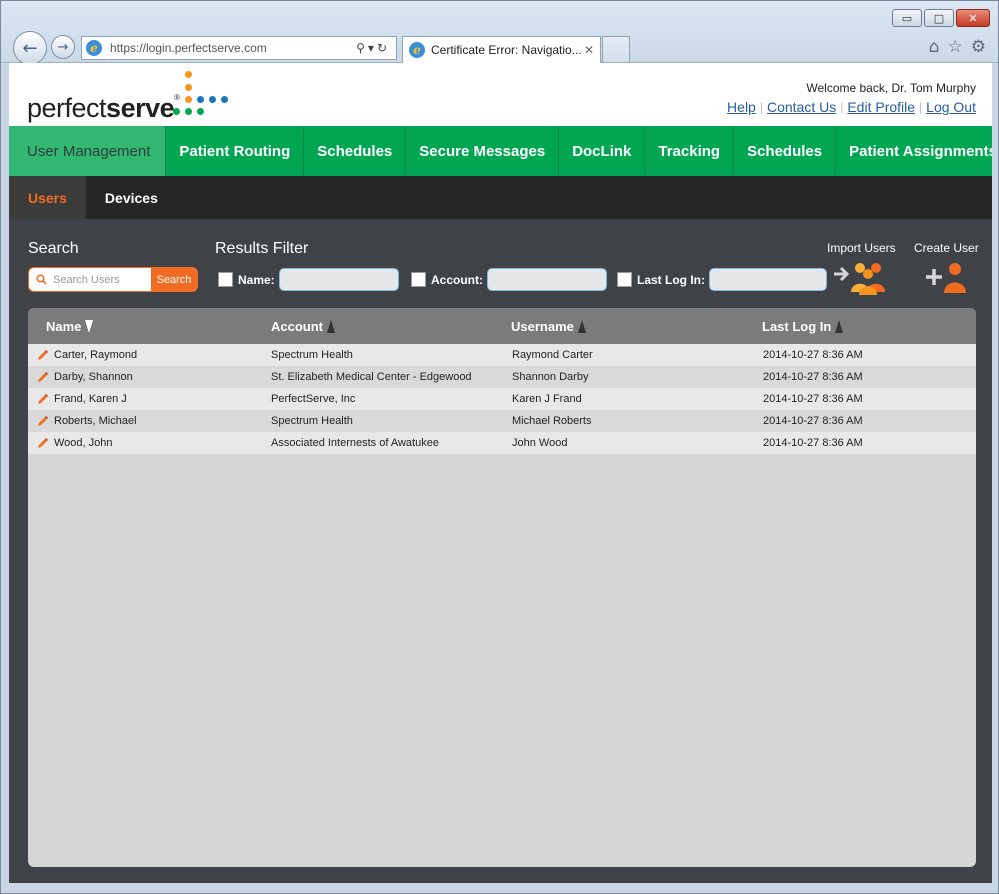 This screenshot has height=894, width=999. I want to click on search-users-input, so click(99, 279).